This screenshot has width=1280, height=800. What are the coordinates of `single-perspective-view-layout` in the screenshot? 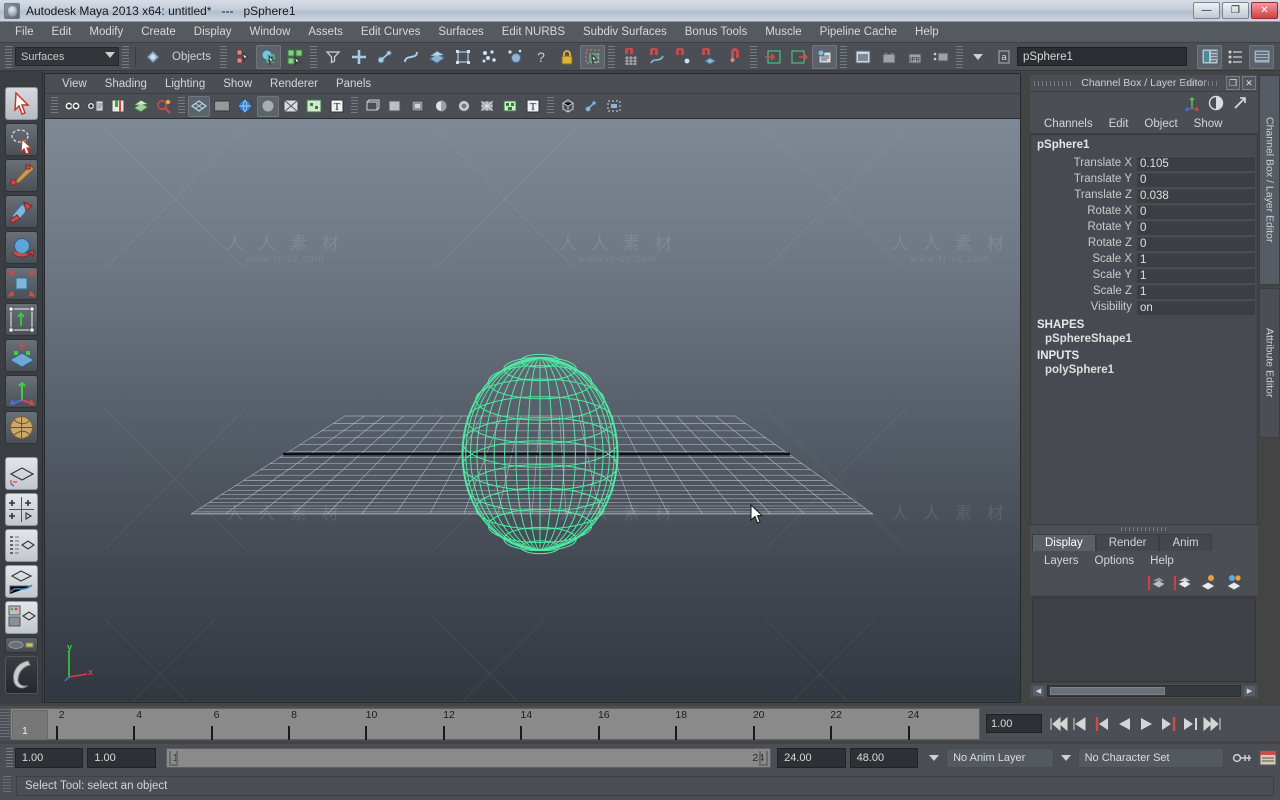 It's located at (21, 473).